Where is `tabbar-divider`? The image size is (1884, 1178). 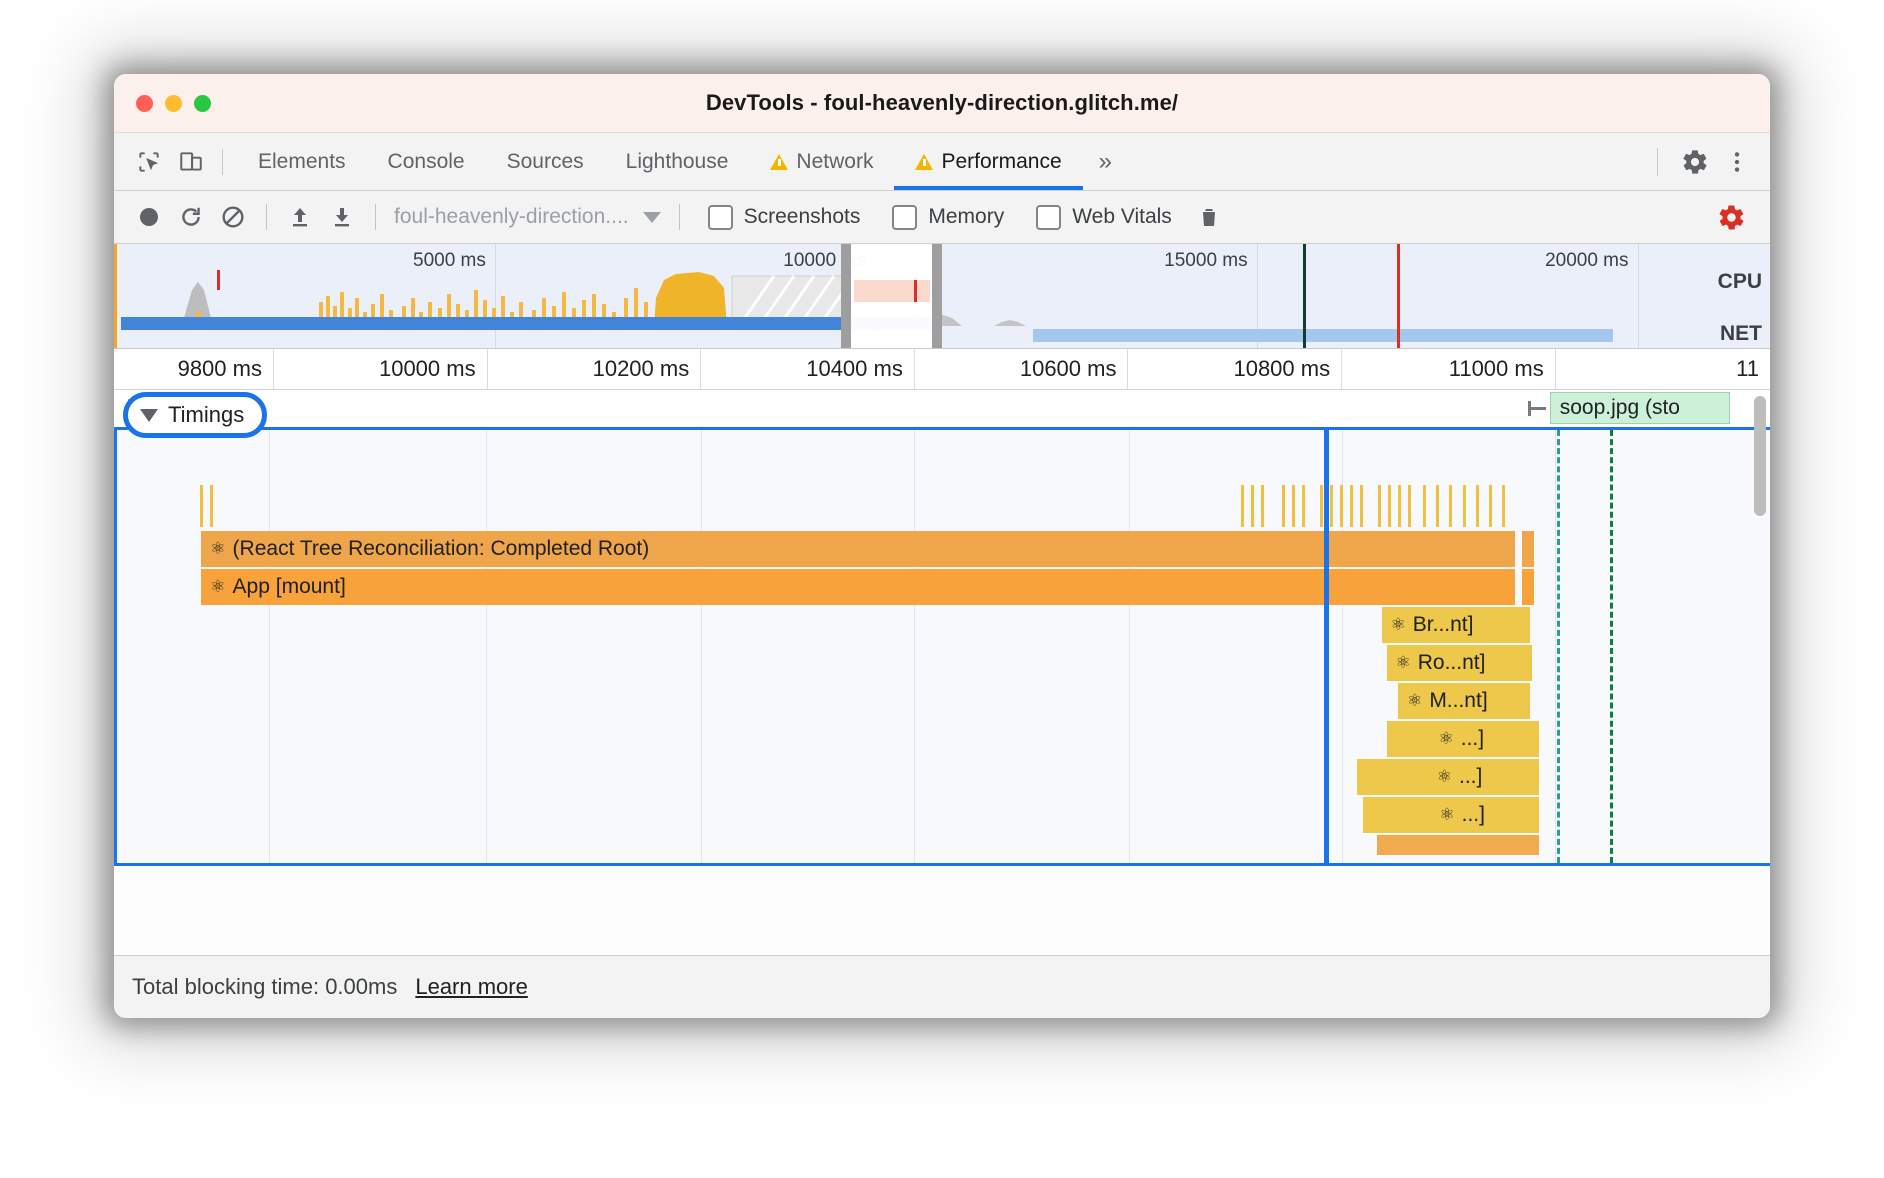 tabbar-divider is located at coordinates (222, 161).